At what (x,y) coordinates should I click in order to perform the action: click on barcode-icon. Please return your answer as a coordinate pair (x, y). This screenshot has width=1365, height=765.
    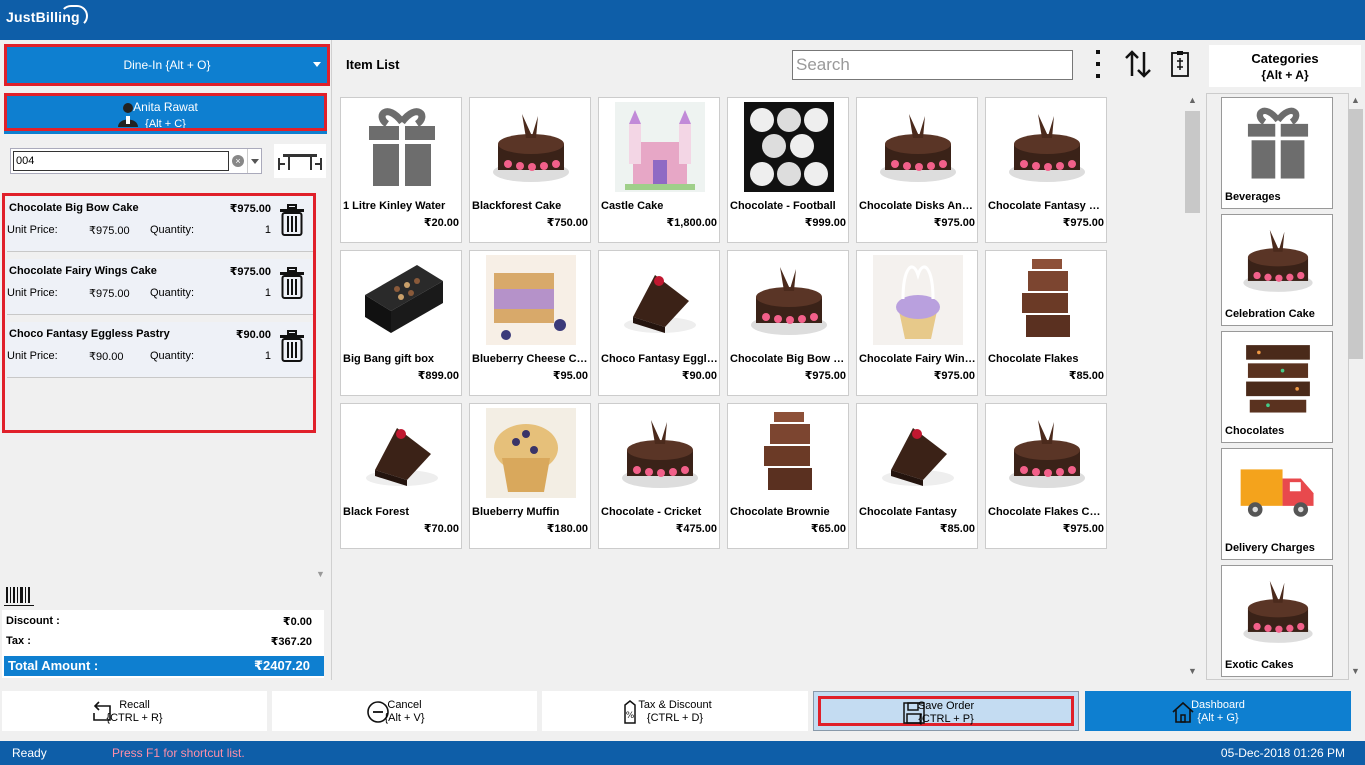
    Looking at the image, I should click on (19, 596).